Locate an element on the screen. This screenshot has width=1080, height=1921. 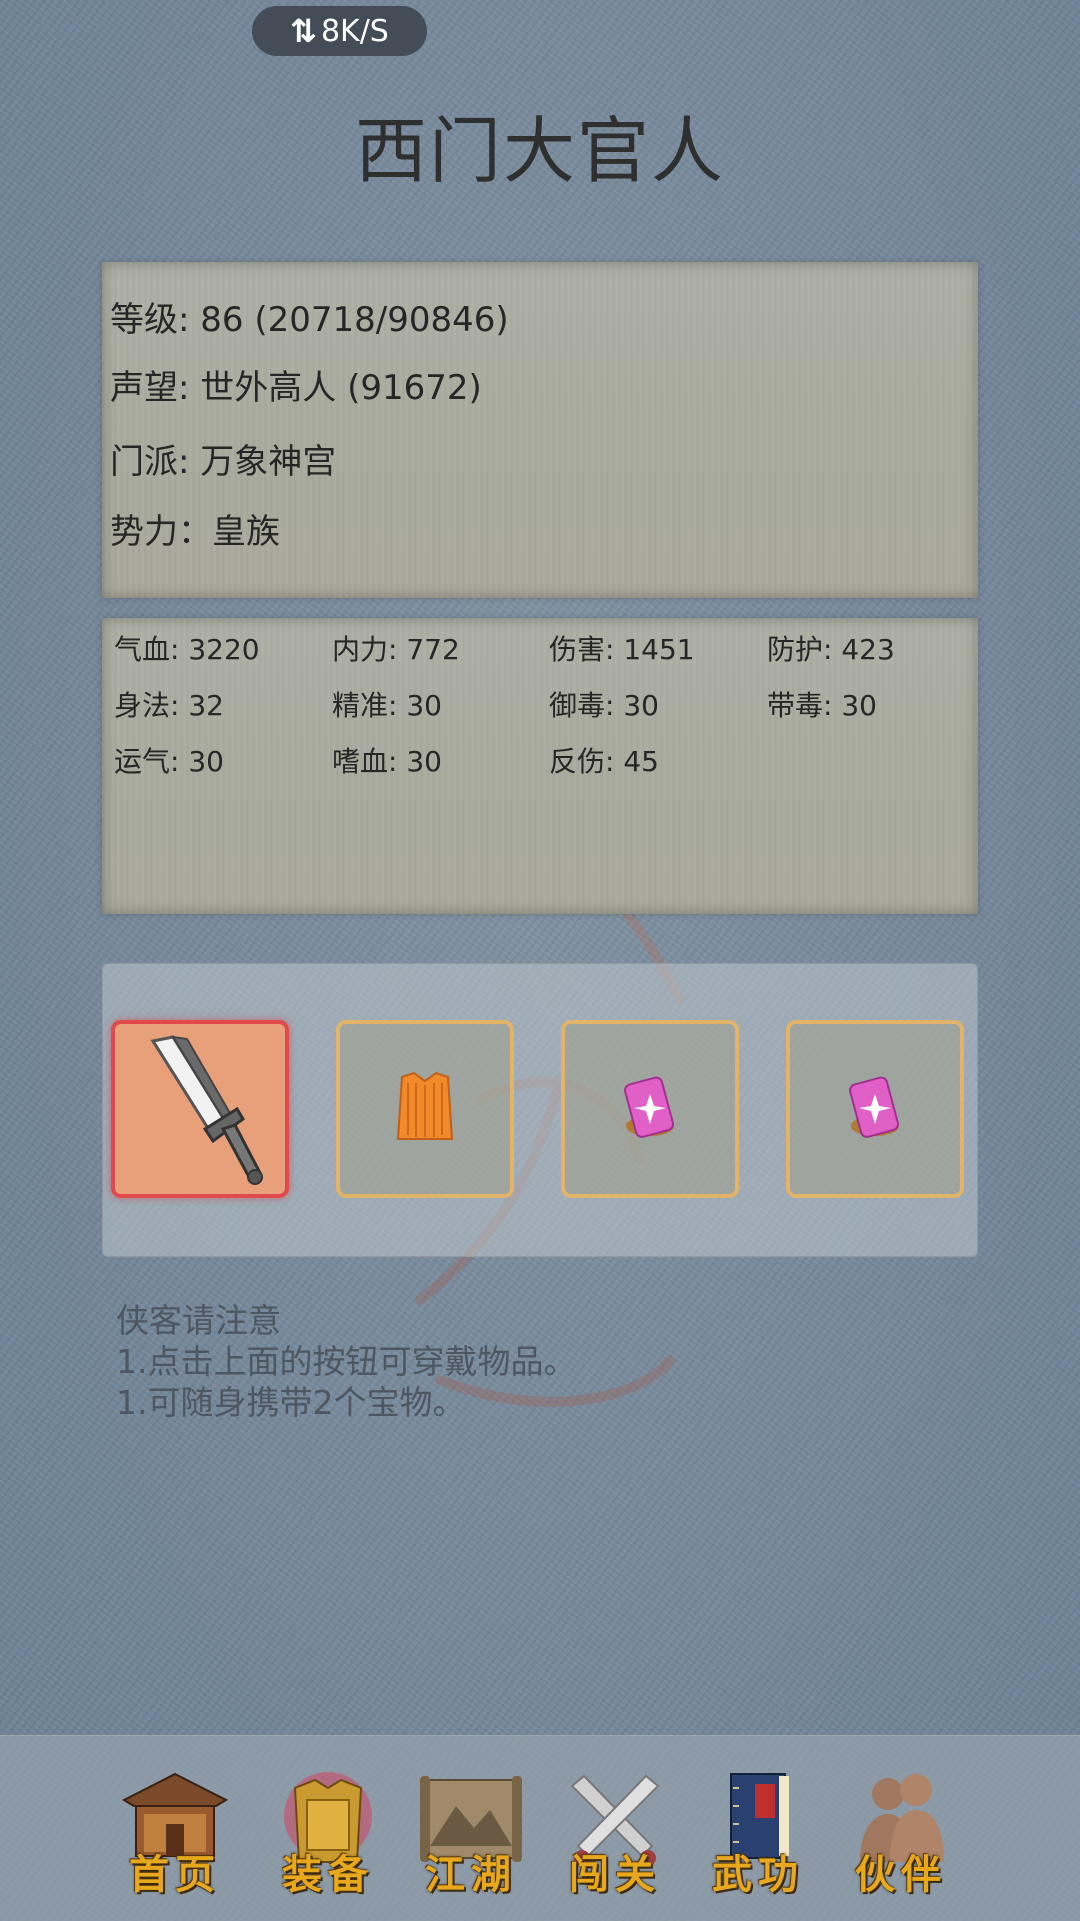
sect-text: 门派: 万象神宫 is located at coordinates (223, 462).